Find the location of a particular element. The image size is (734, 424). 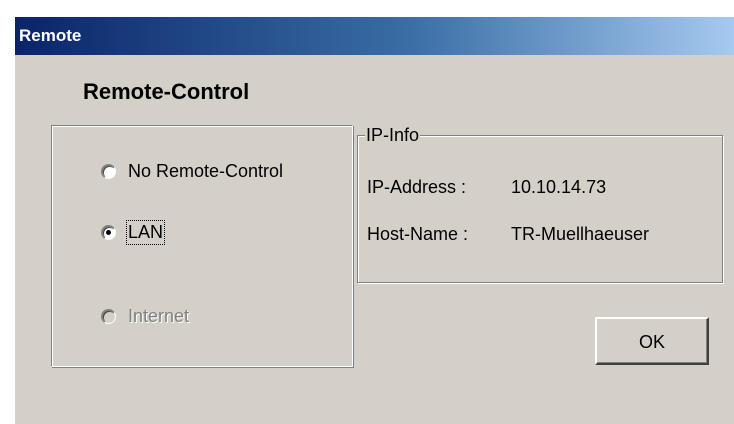

radio-label-lan: LAN is located at coordinates (145, 232).